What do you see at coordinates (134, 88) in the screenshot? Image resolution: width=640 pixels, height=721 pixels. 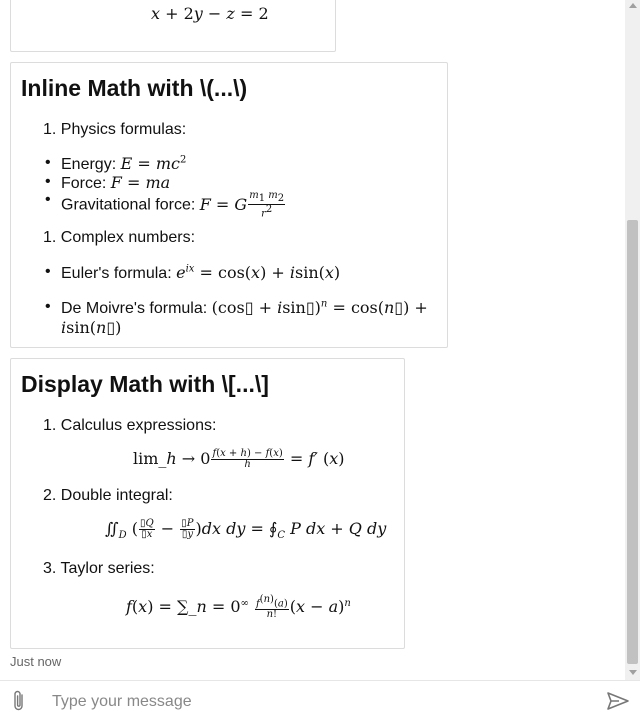 I see `section-heading: Inline Math with \(...\)` at bounding box center [134, 88].